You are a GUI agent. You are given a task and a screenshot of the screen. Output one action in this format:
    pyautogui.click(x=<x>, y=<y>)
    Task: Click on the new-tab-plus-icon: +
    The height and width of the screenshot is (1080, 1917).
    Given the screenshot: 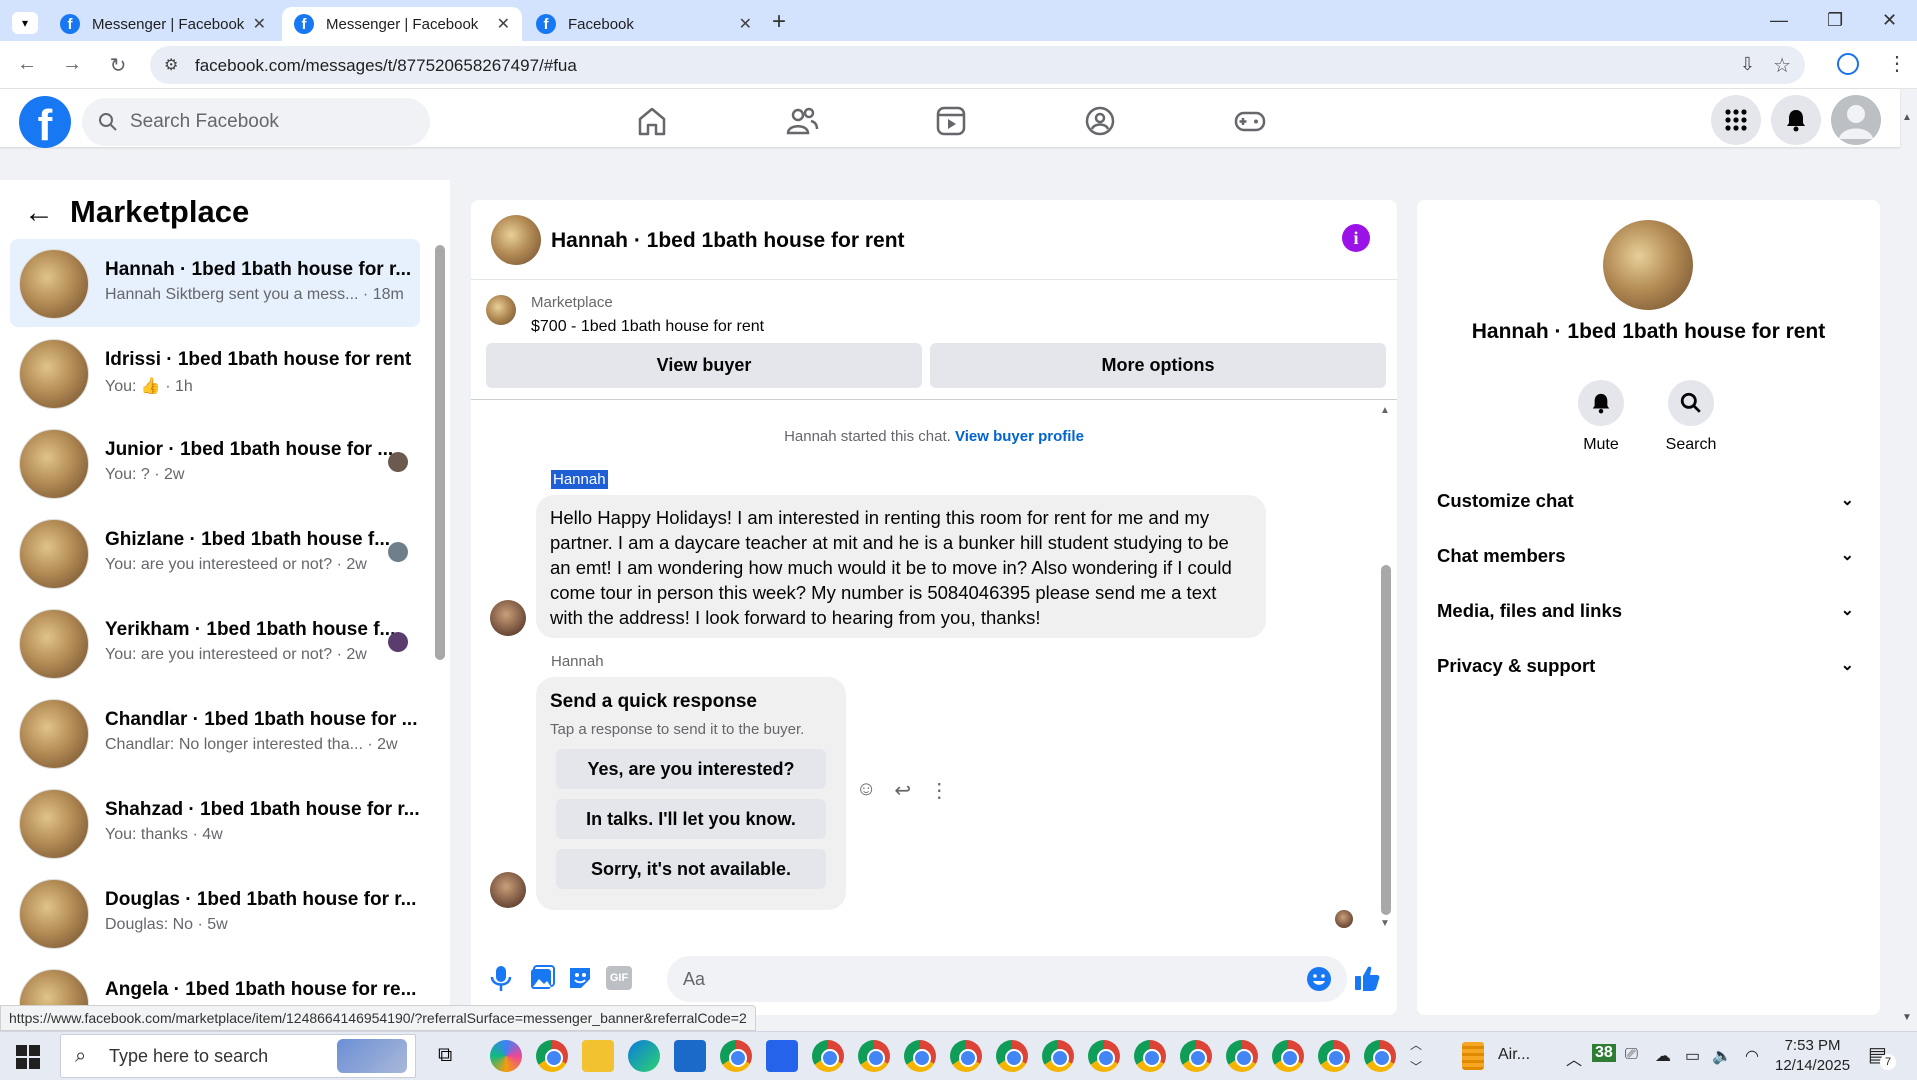 What is the action you would take?
    pyautogui.click(x=779, y=22)
    